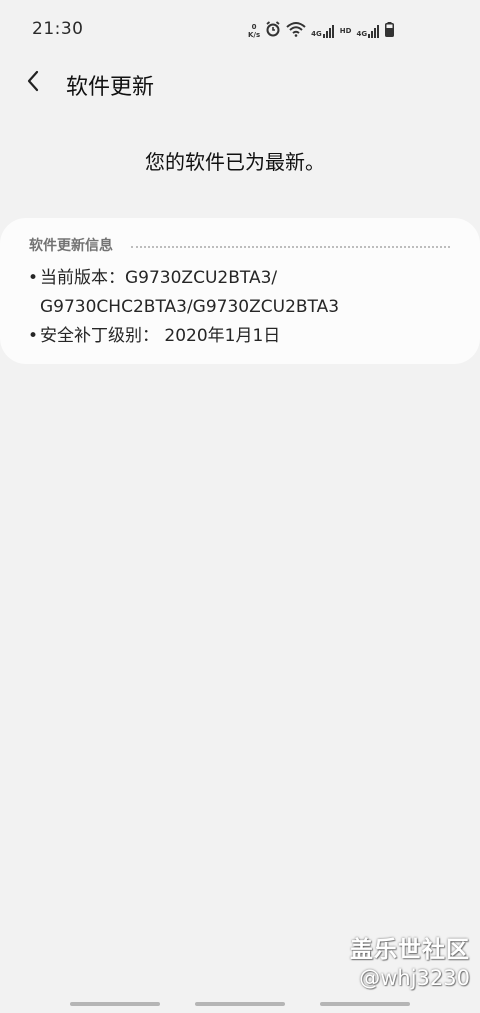  Describe the element at coordinates (160, 336) in the screenshot. I see `security-patch-text: 安全补丁级别： 2020年1月1日` at that location.